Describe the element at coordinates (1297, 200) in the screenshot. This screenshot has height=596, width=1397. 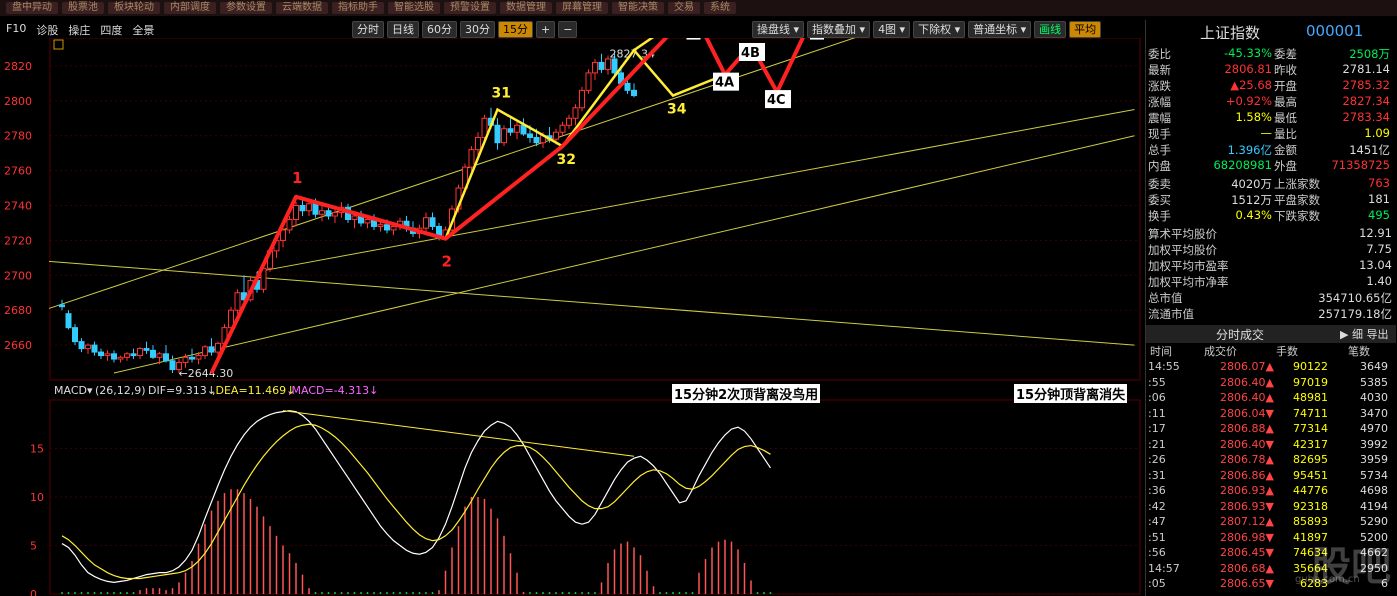
I see `quote-label: 平盘家数` at that location.